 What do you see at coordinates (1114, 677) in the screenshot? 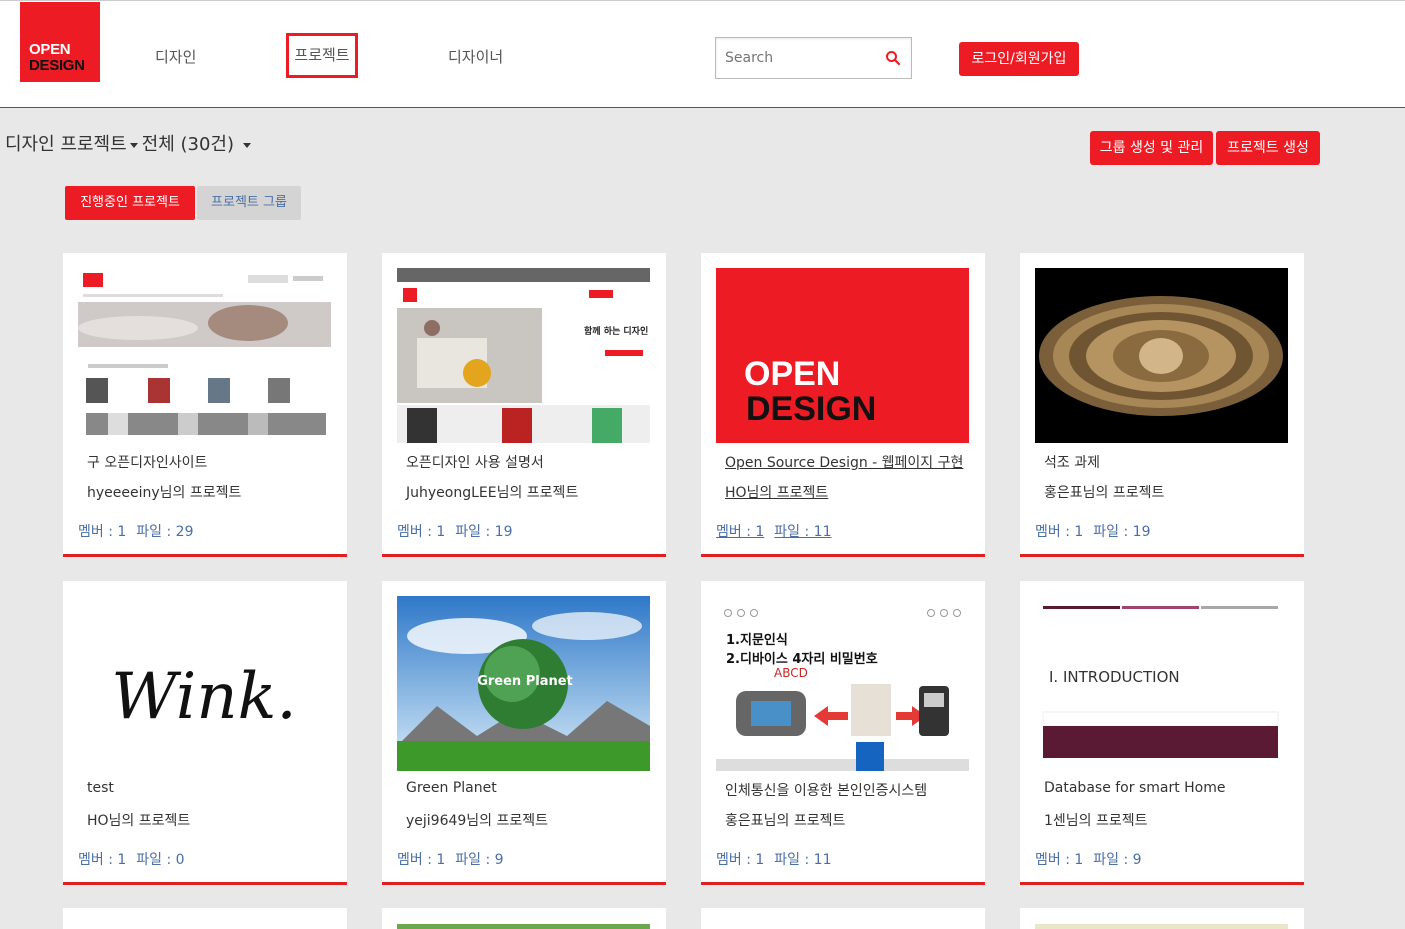
I see `thumbnail-caption: I. INTRODUCTION` at bounding box center [1114, 677].